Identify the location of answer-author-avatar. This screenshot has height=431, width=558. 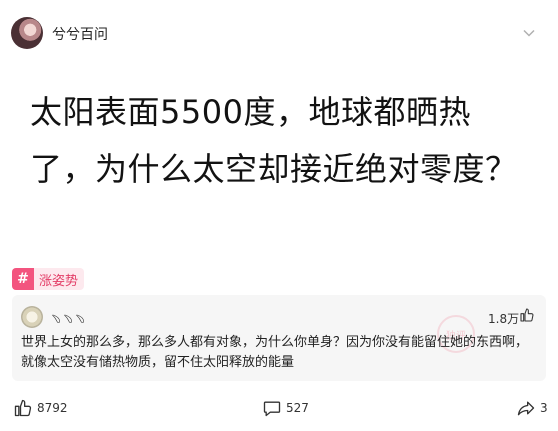
(32, 317).